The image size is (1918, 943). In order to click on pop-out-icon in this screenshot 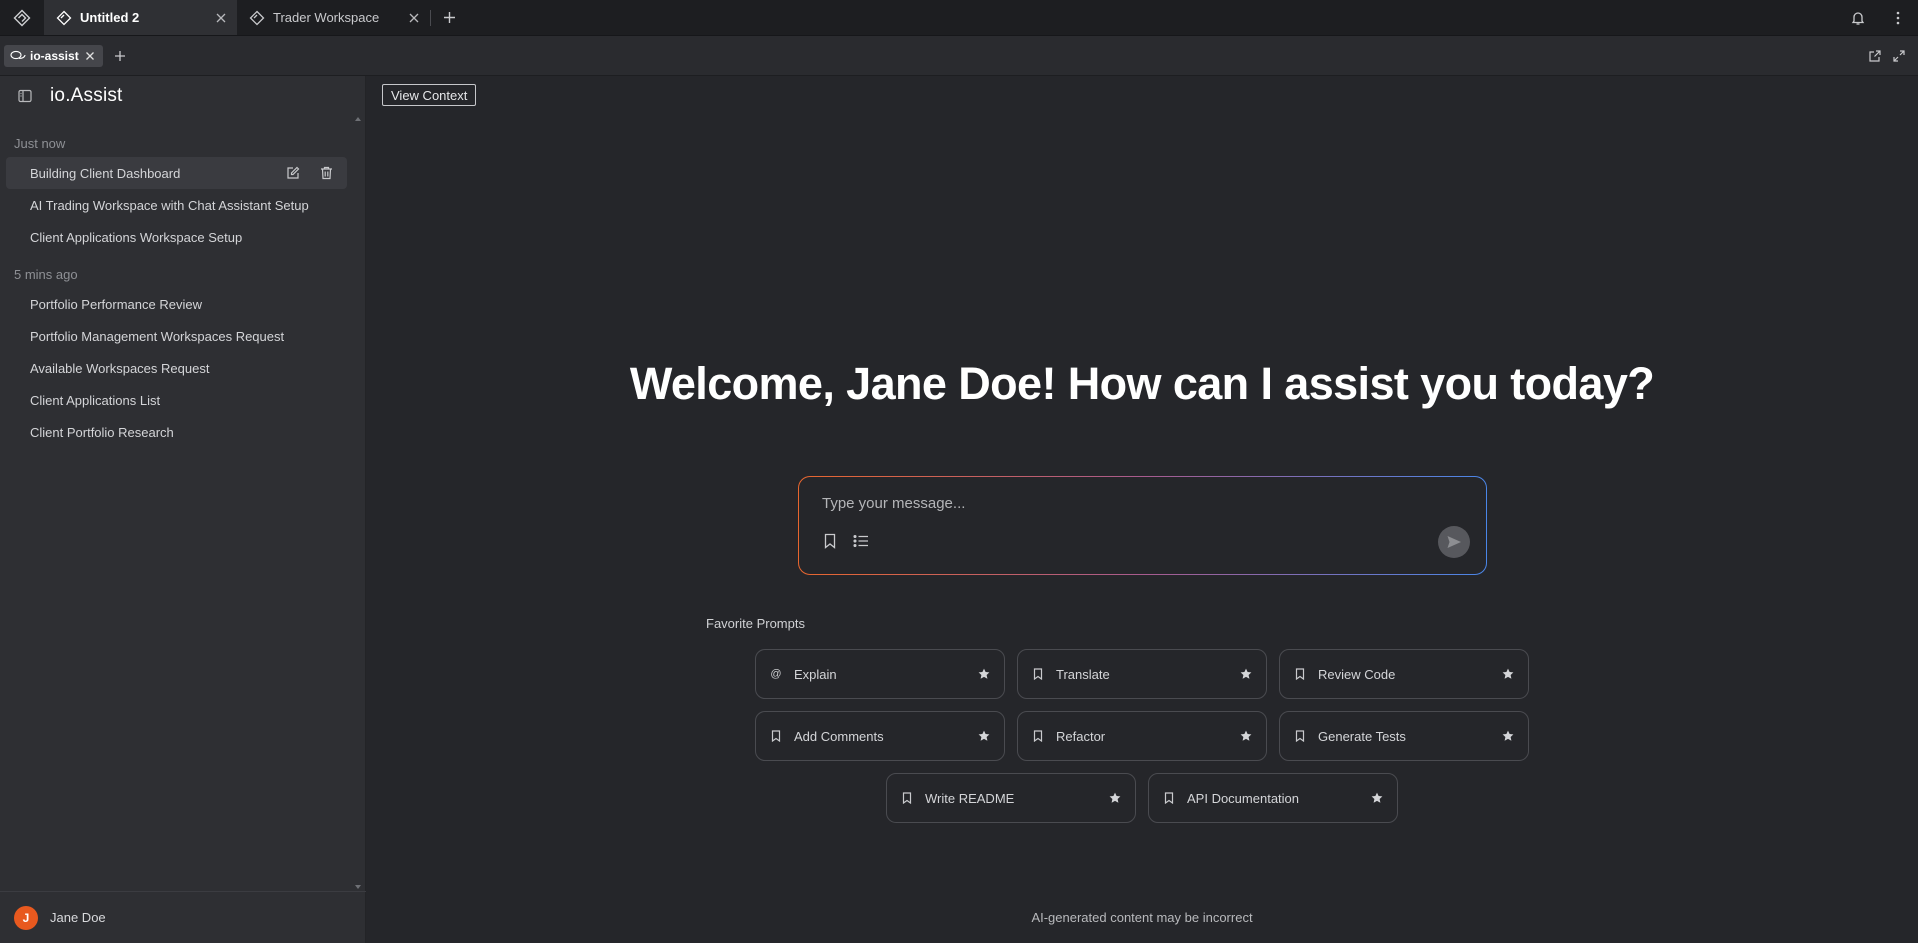, I will do `click(1875, 56)`.